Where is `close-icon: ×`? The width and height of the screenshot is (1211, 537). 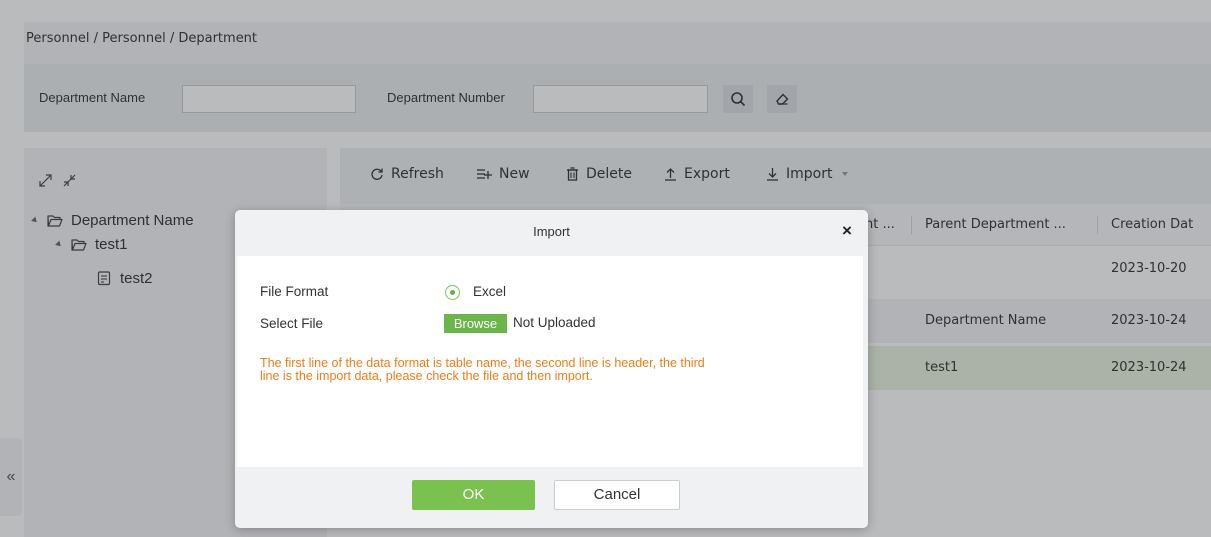
close-icon: × is located at coordinates (847, 231).